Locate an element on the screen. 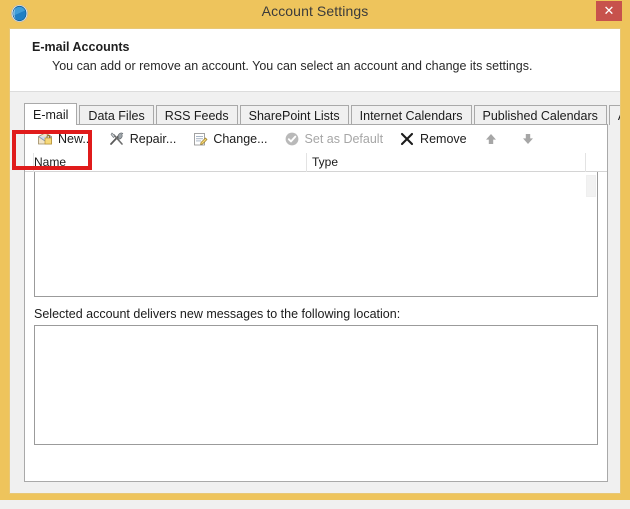 The image size is (630, 509). remove-account-button: Remove is located at coordinates (433, 139).